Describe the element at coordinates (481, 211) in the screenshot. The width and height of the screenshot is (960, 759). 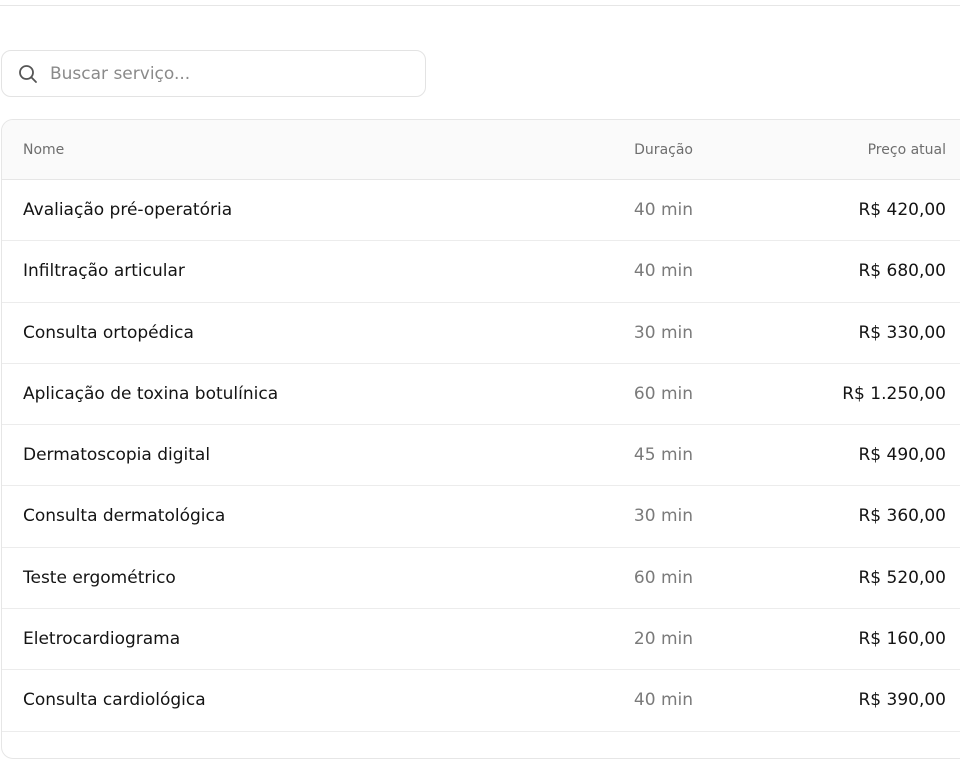
I see `table-row: Avaliação pré-operatória 40 min R$ 420,00` at that location.